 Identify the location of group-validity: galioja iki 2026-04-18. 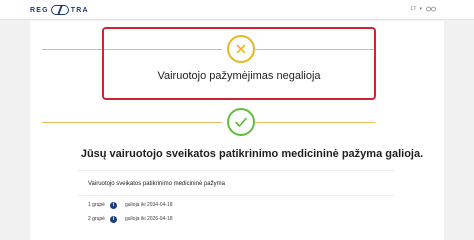
(149, 219).